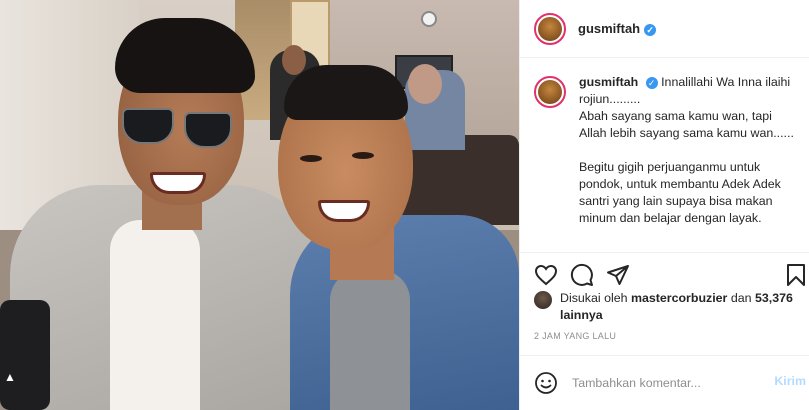 This screenshot has height=410, width=809. I want to click on comment-box: Kirim, so click(664, 382).